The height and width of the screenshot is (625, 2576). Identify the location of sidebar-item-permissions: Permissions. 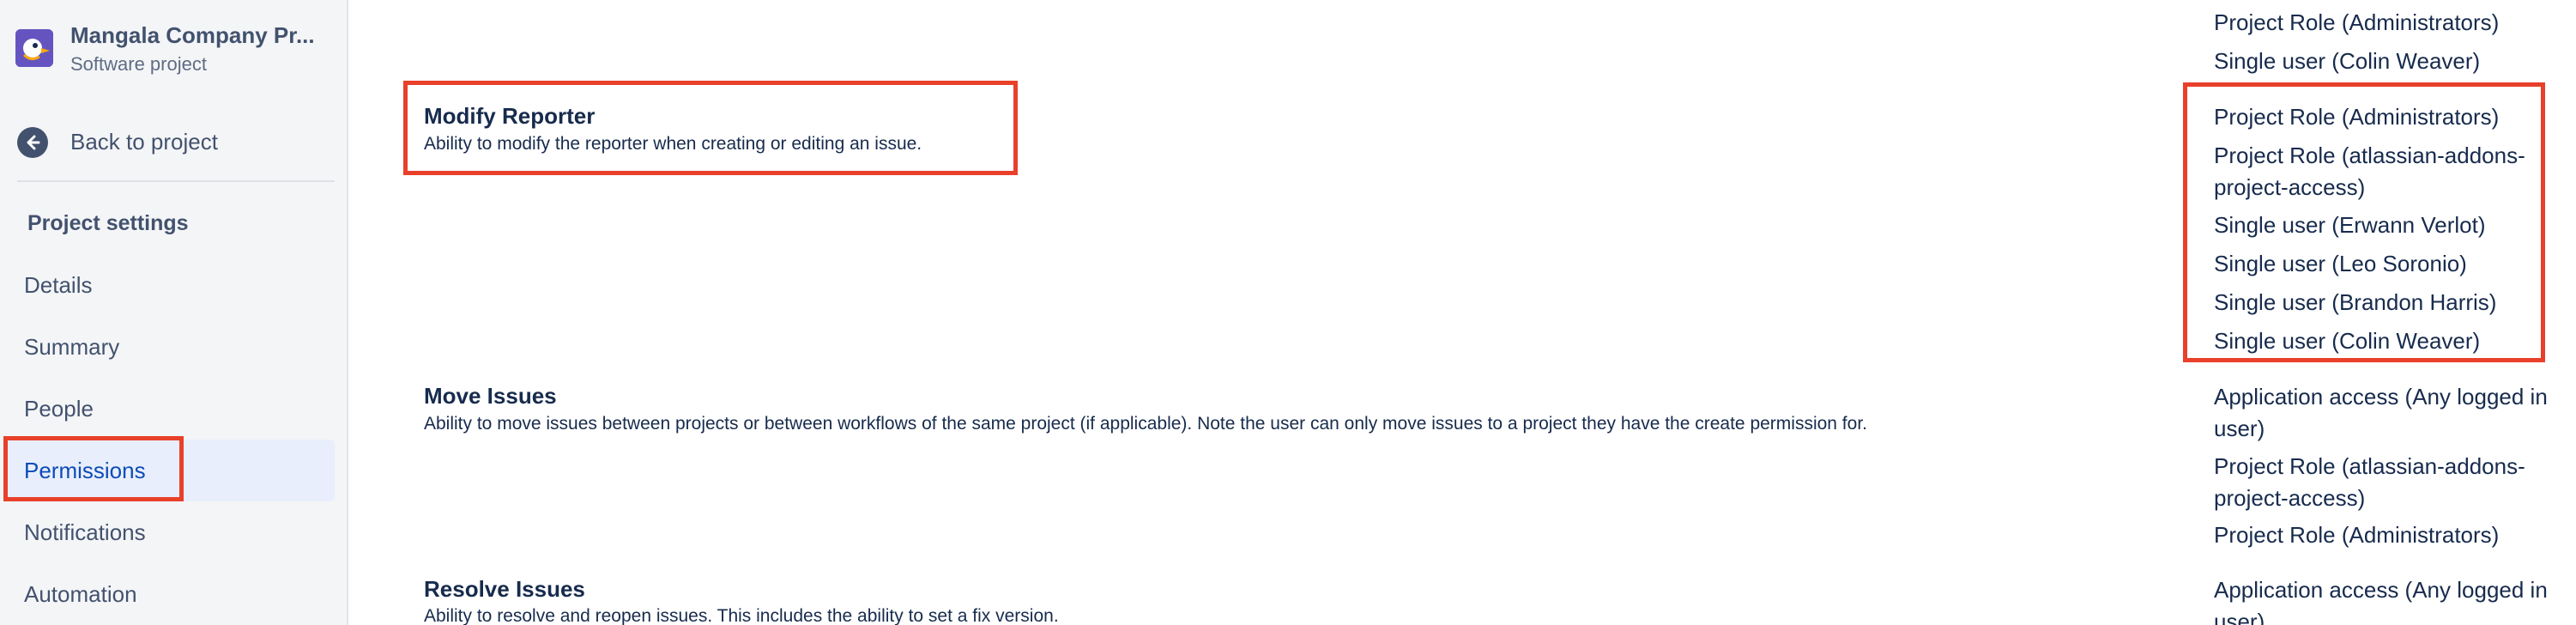
(170, 470).